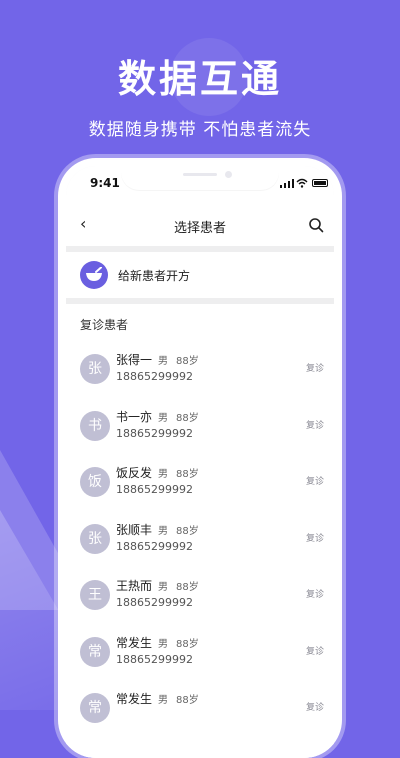 The width and height of the screenshot is (400, 758). I want to click on speaker-grille, so click(200, 174).